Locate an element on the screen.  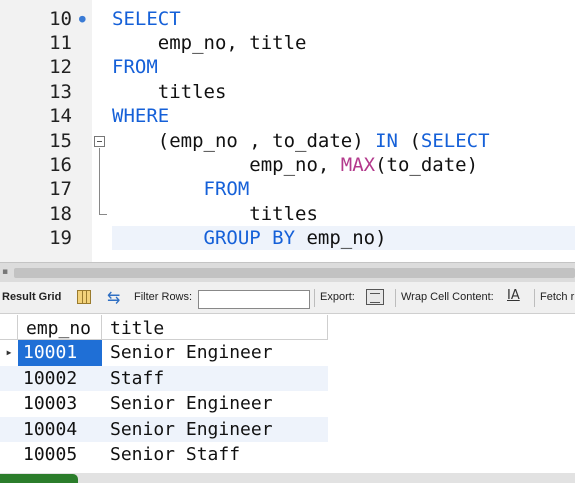
line-number: 10 is located at coordinates (60, 18).